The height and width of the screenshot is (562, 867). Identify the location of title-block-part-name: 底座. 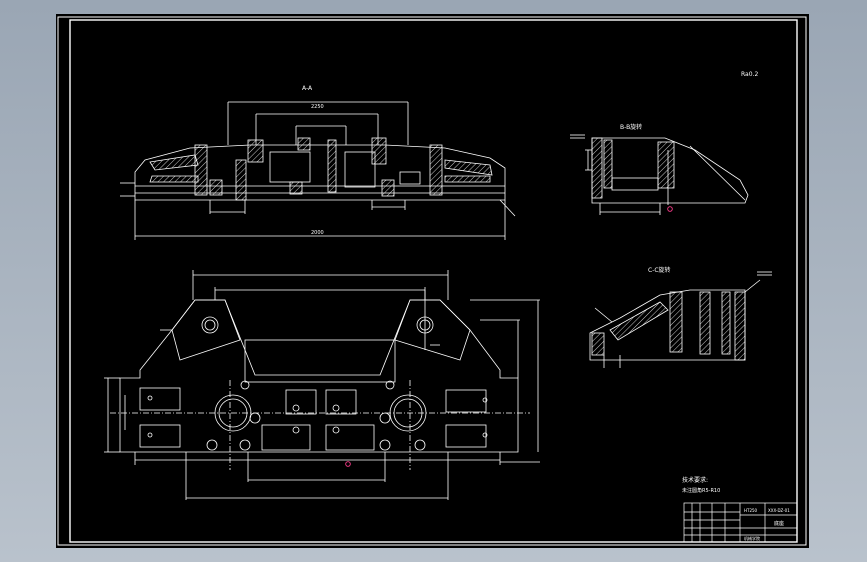
(779, 523).